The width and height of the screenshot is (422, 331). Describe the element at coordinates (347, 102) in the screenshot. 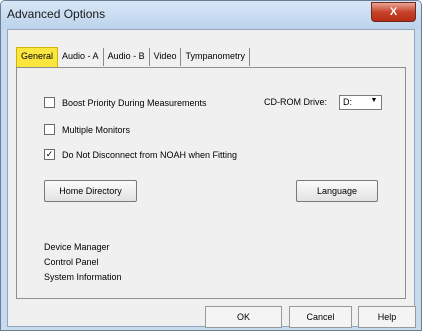

I see `cdrom-drive-value: D:` at that location.